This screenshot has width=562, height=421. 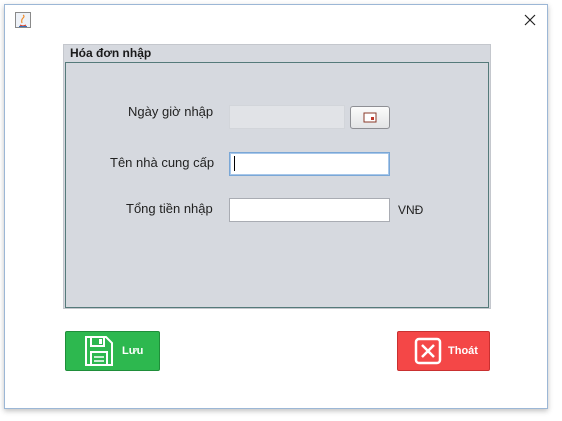 I want to click on close-button, so click(x=530, y=20).